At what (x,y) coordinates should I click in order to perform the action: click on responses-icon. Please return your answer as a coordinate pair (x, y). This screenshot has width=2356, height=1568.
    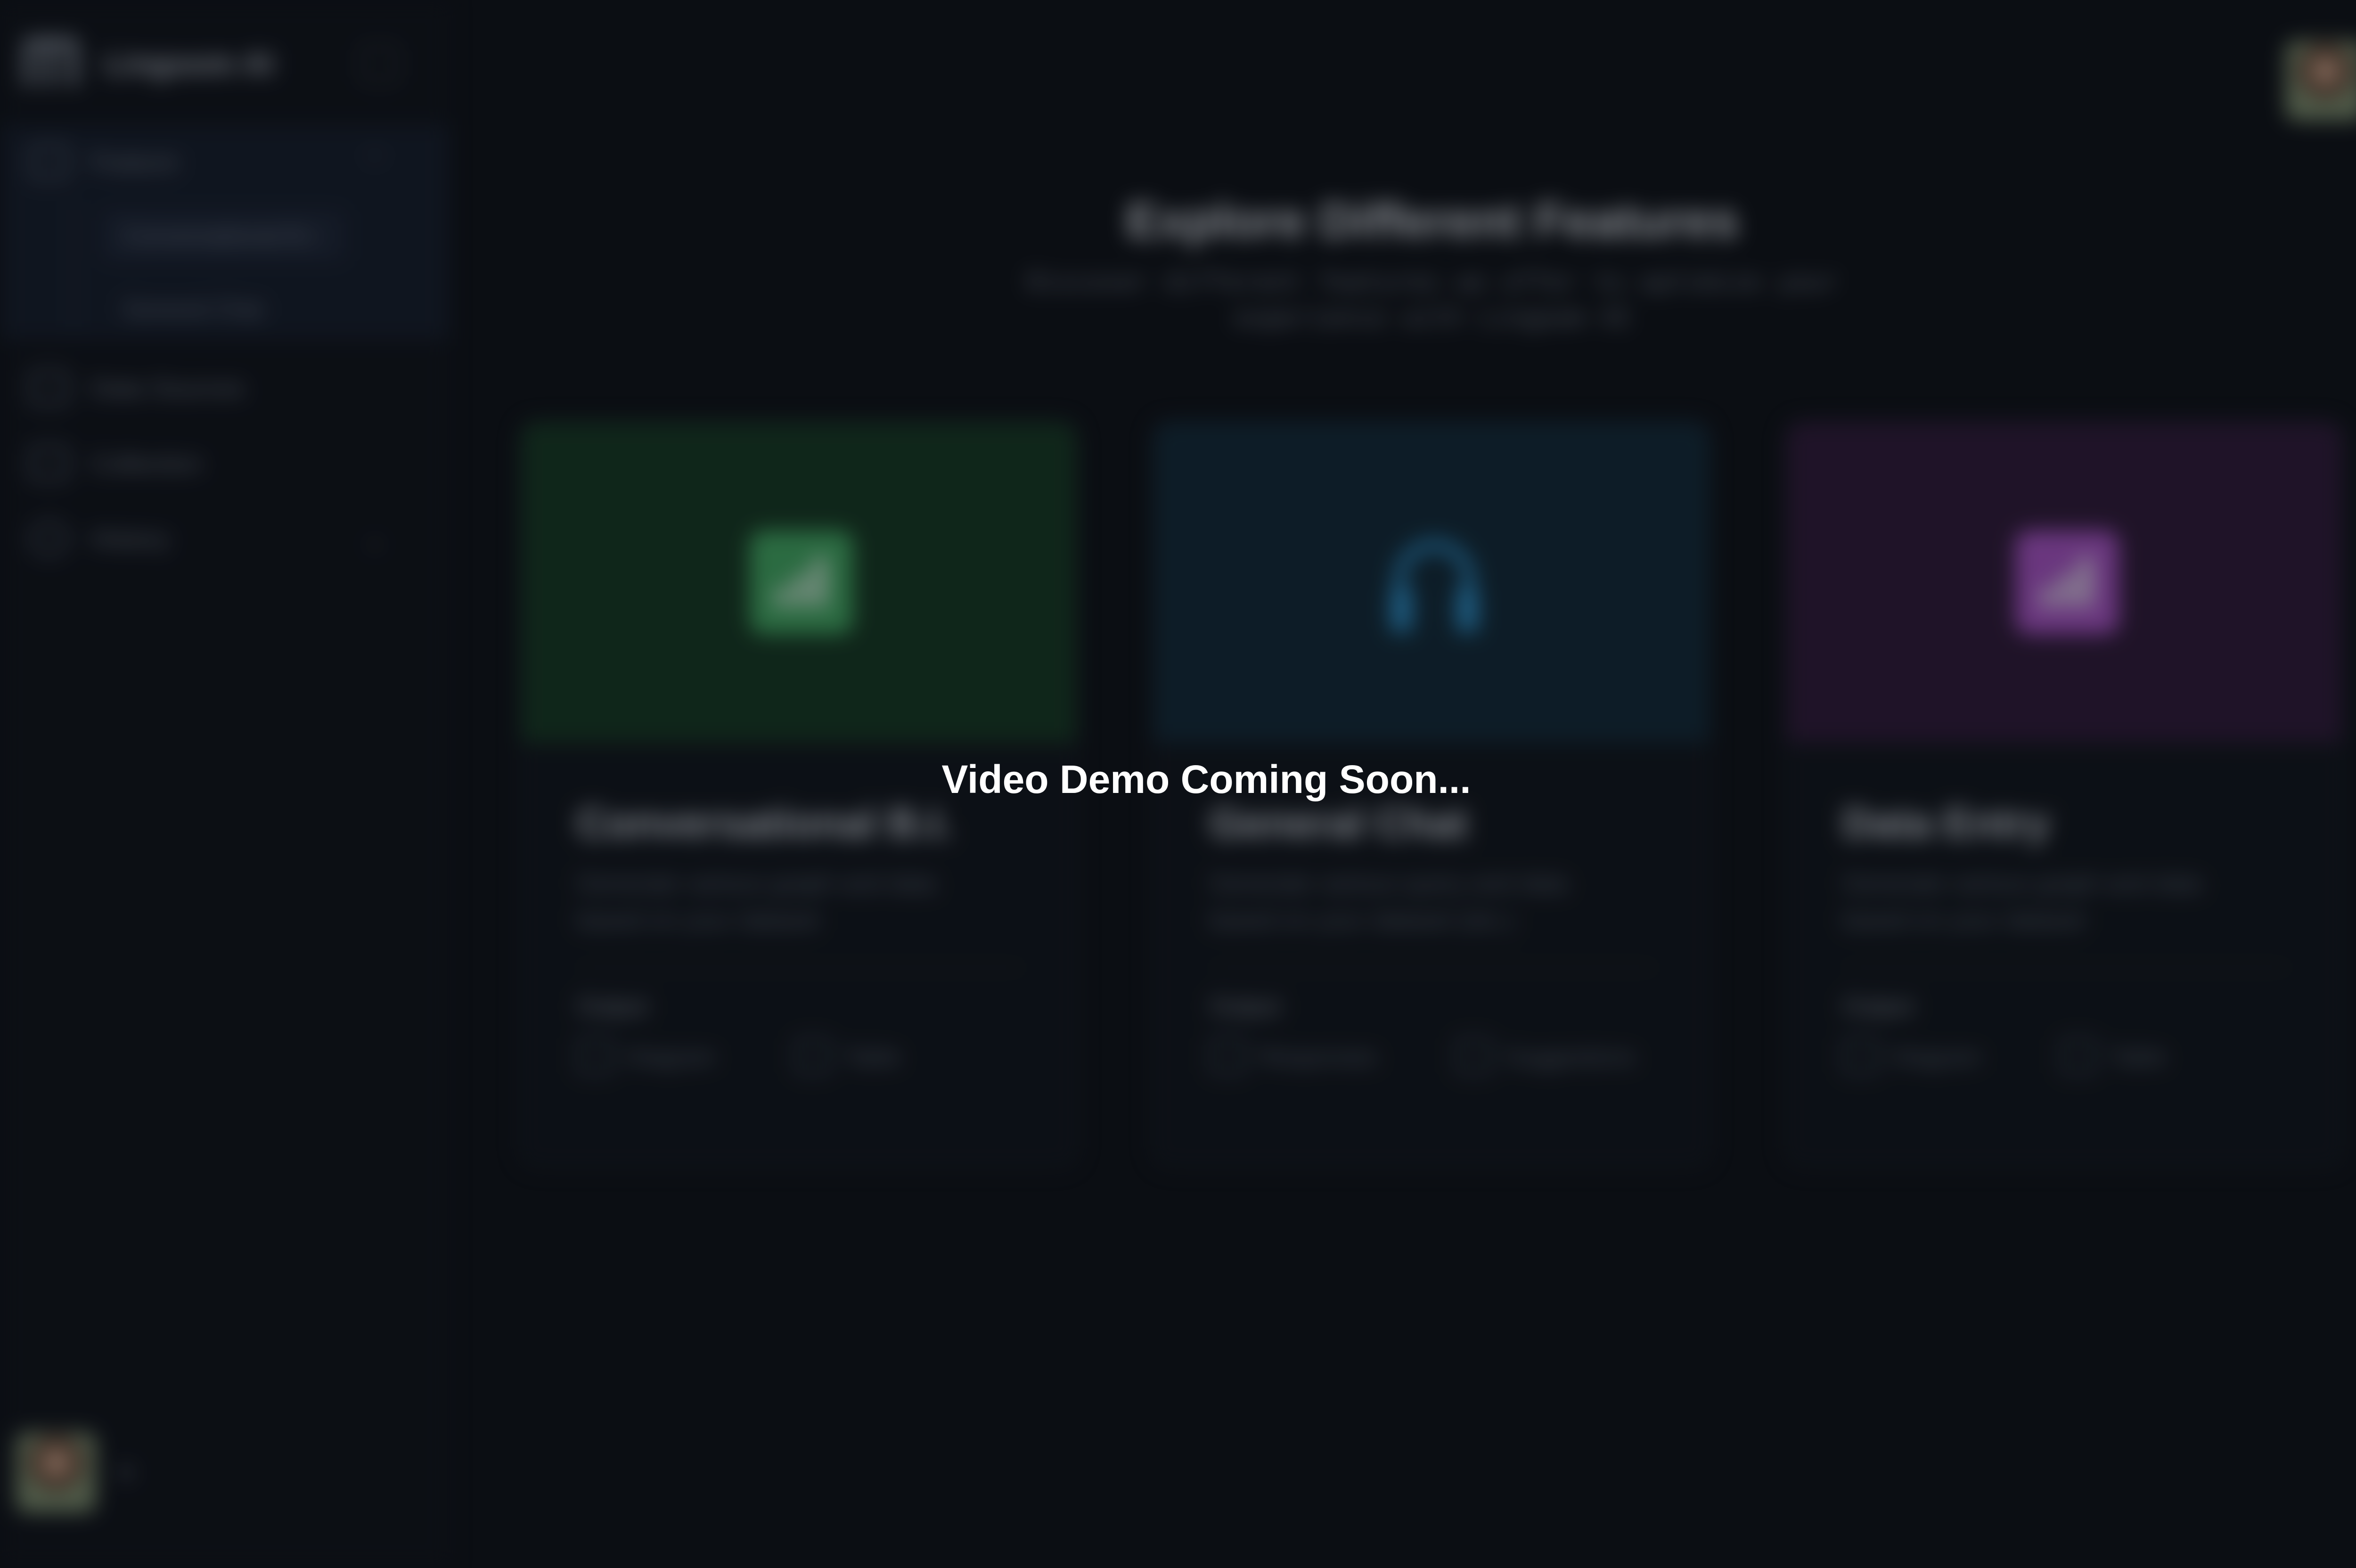
    Looking at the image, I should click on (1228, 1055).